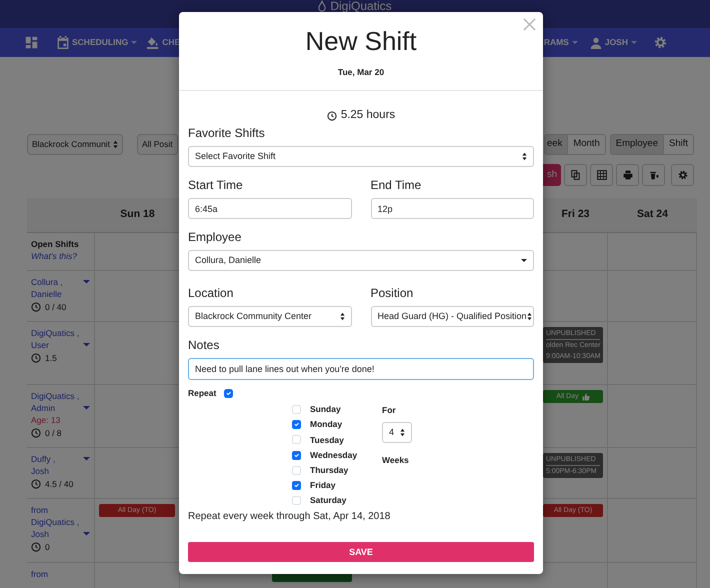 The image size is (710, 588). I want to click on employee-name: Collura , Danielle, so click(57, 288).